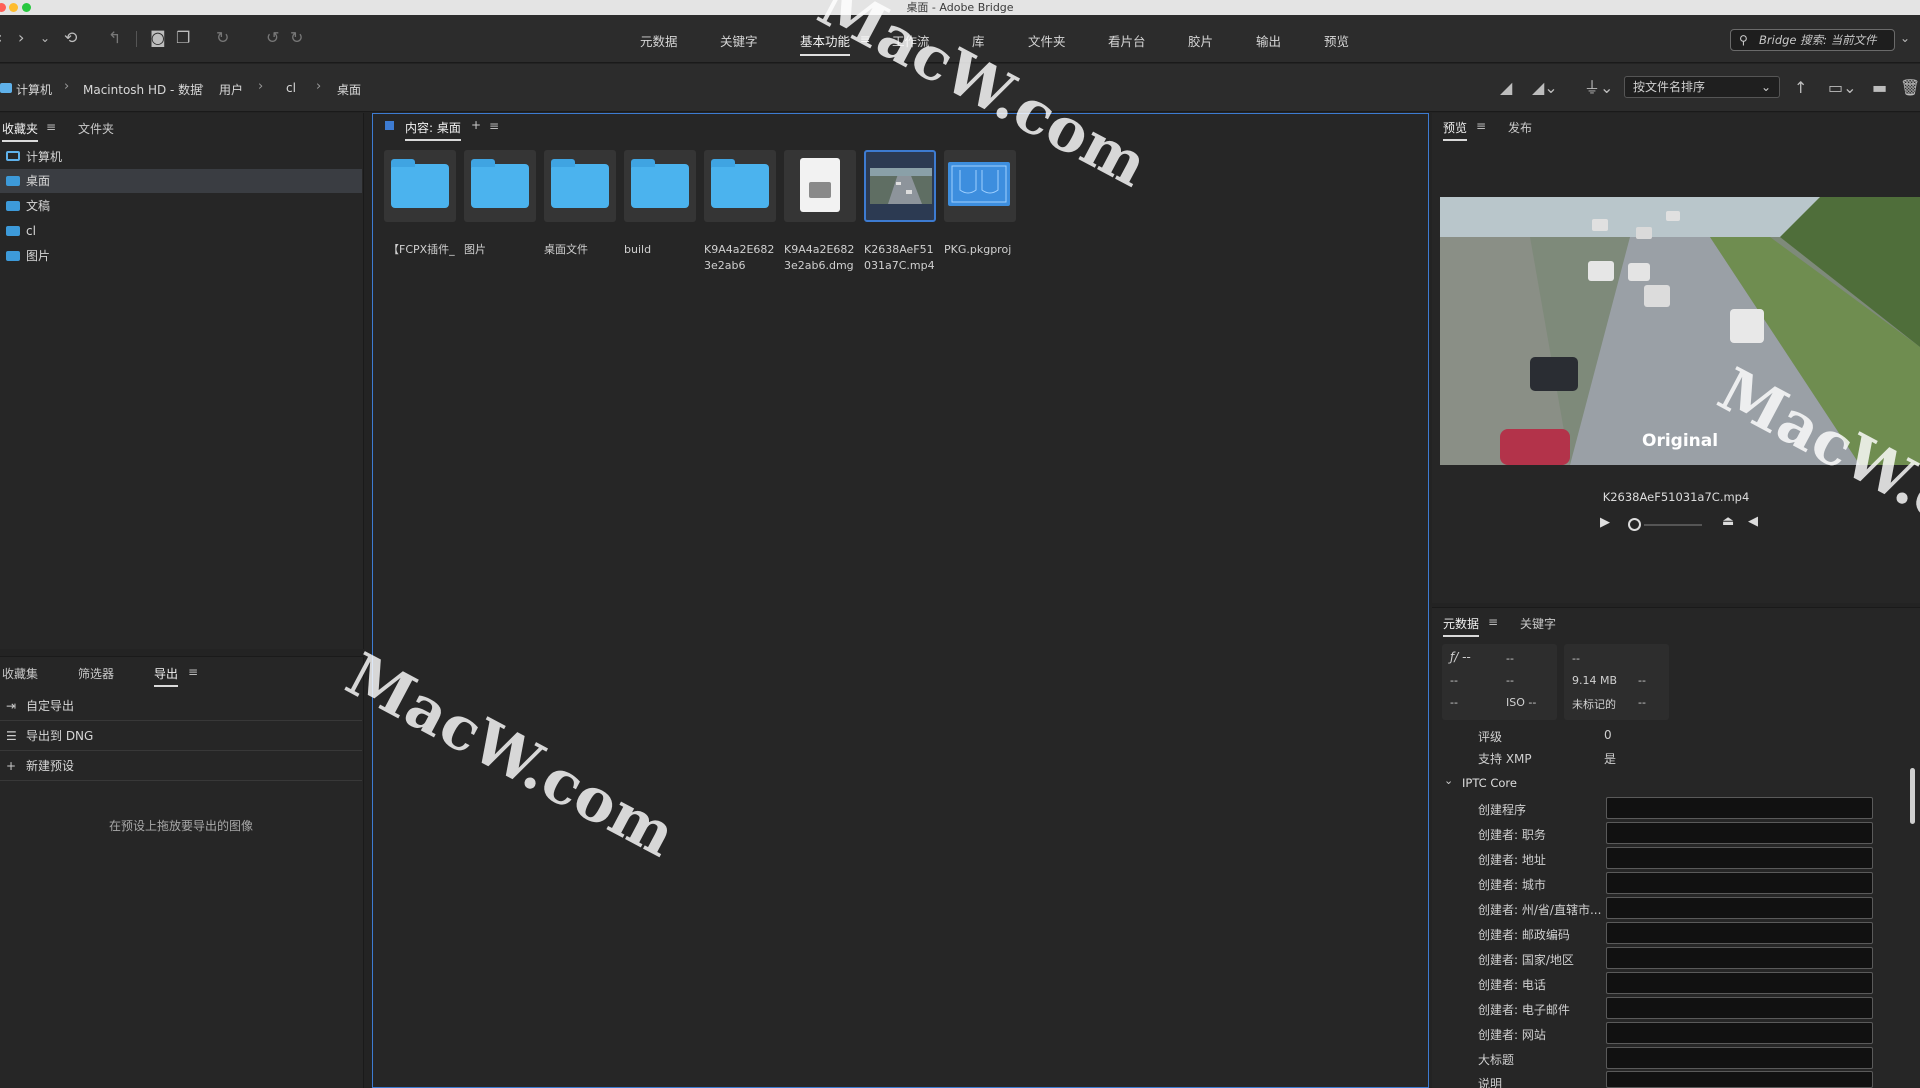 Image resolution: width=1920 pixels, height=1088 pixels. What do you see at coordinates (1739, 1079) in the screenshot?
I see `iptc-field-description` at bounding box center [1739, 1079].